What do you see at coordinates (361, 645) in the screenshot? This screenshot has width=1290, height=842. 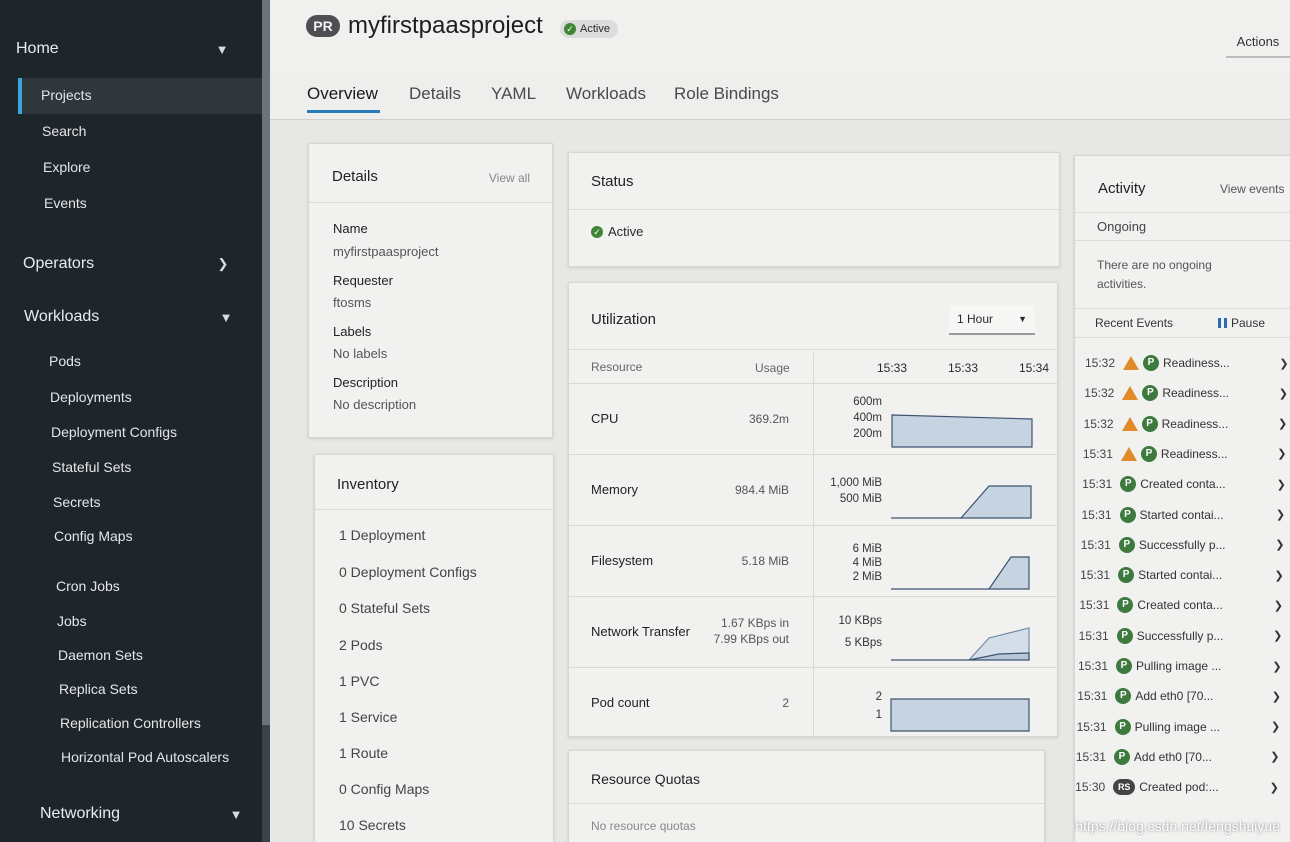 I see `inventory-item-pods: 2 Pods` at bounding box center [361, 645].